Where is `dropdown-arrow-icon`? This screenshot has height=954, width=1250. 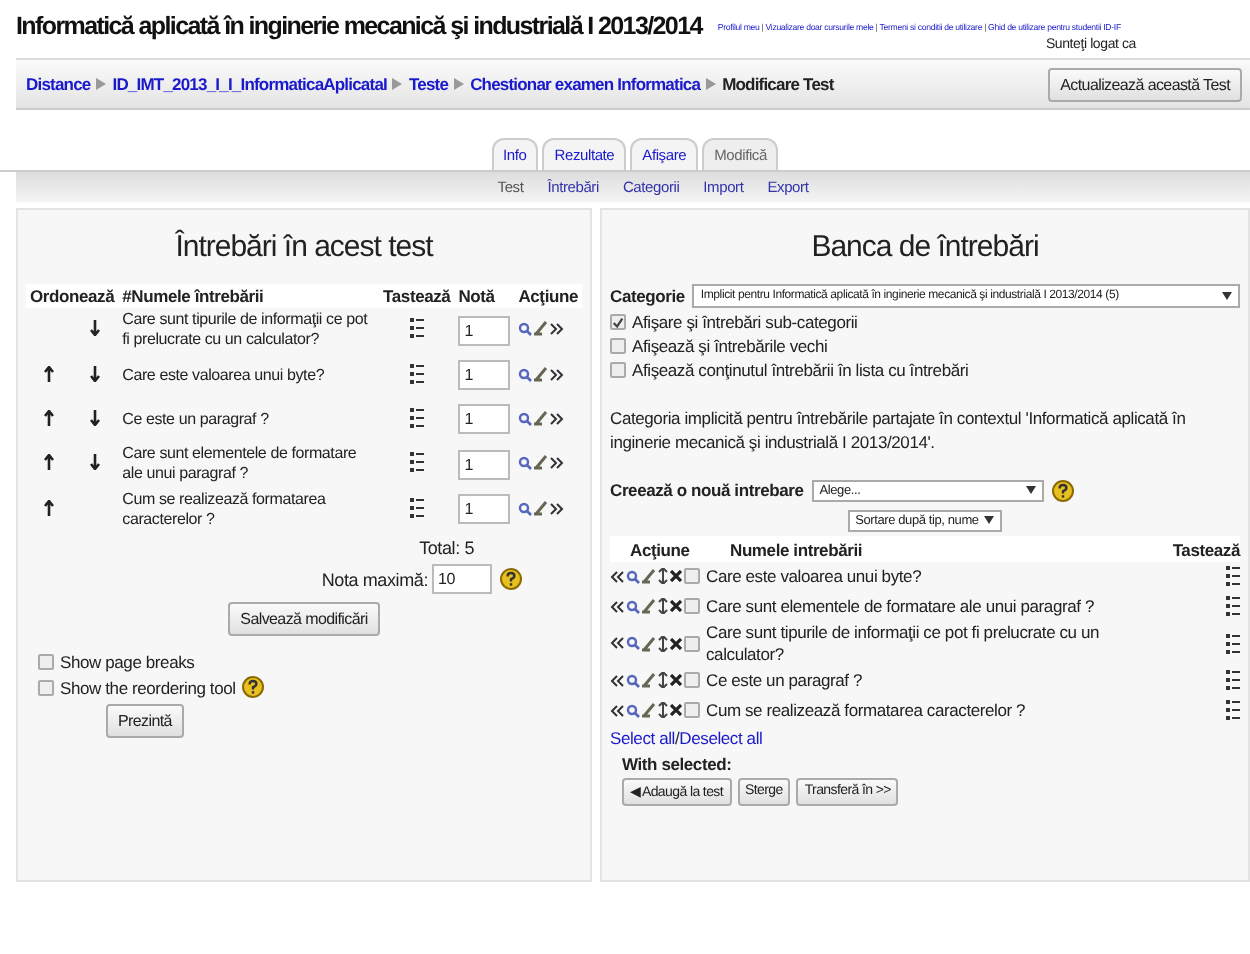 dropdown-arrow-icon is located at coordinates (1030, 490).